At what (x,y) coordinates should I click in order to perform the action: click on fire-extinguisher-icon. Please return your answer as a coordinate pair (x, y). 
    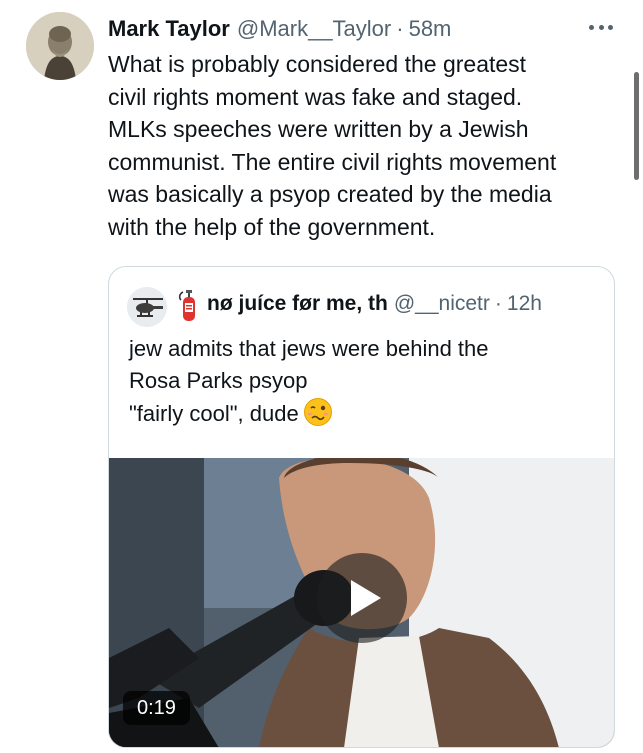
    Looking at the image, I should click on (188, 305).